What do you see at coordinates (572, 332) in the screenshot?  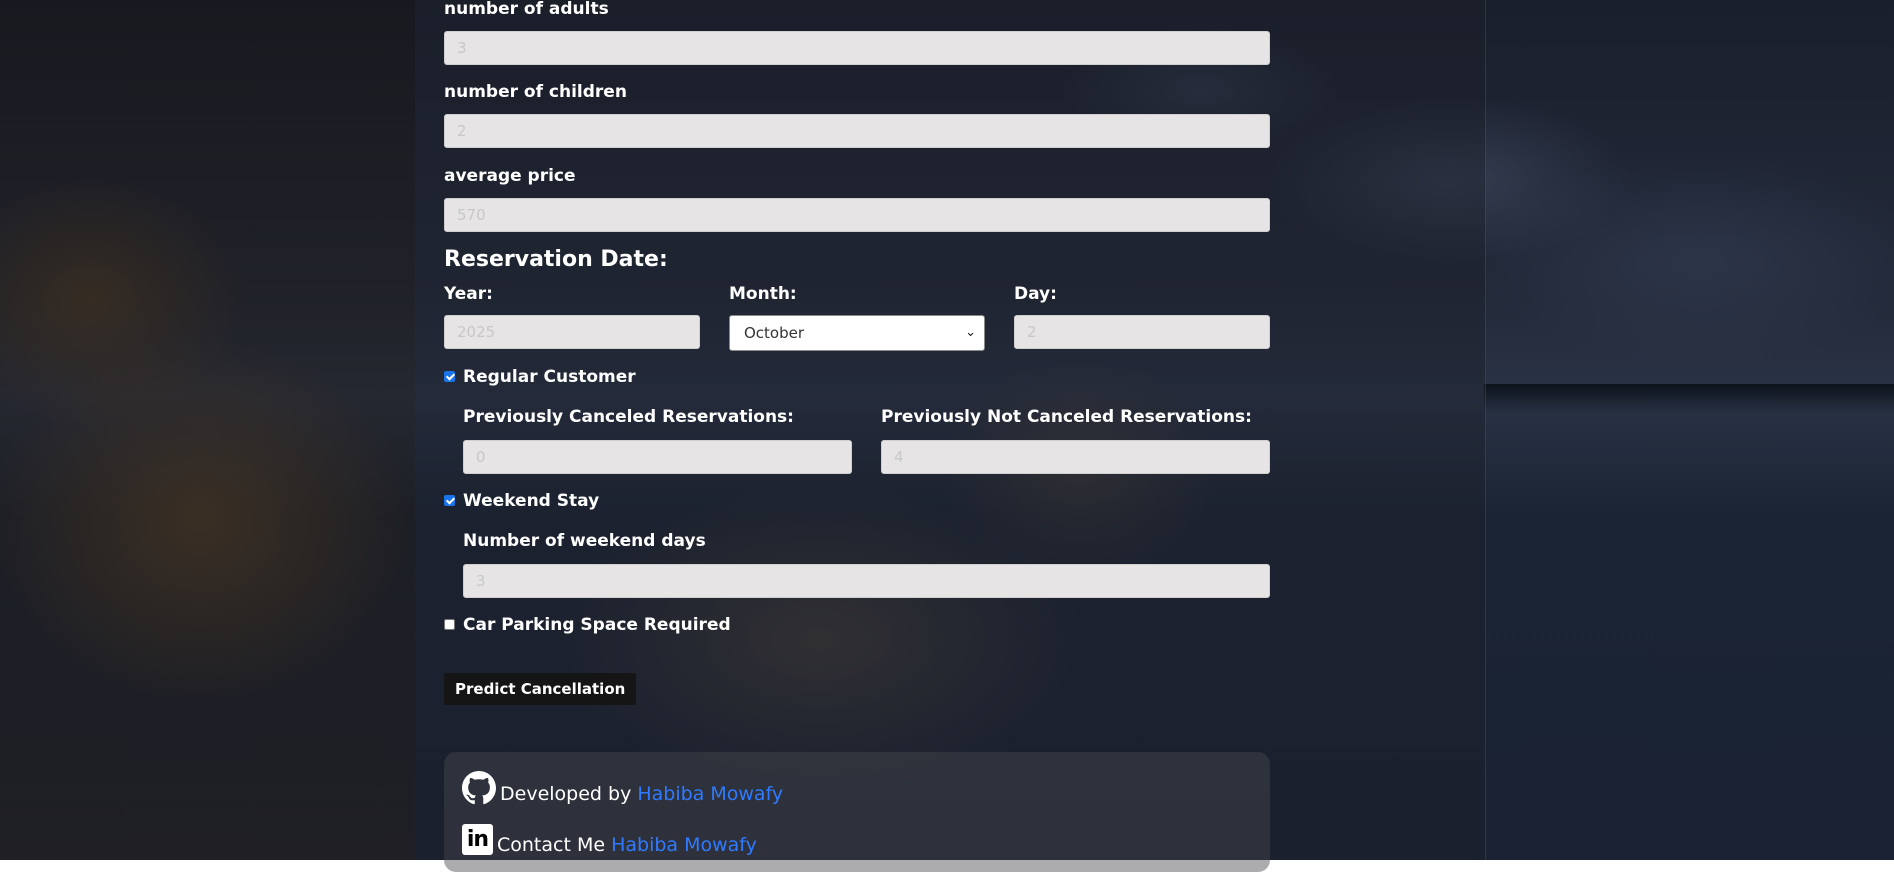 I see `year-input: 2025` at bounding box center [572, 332].